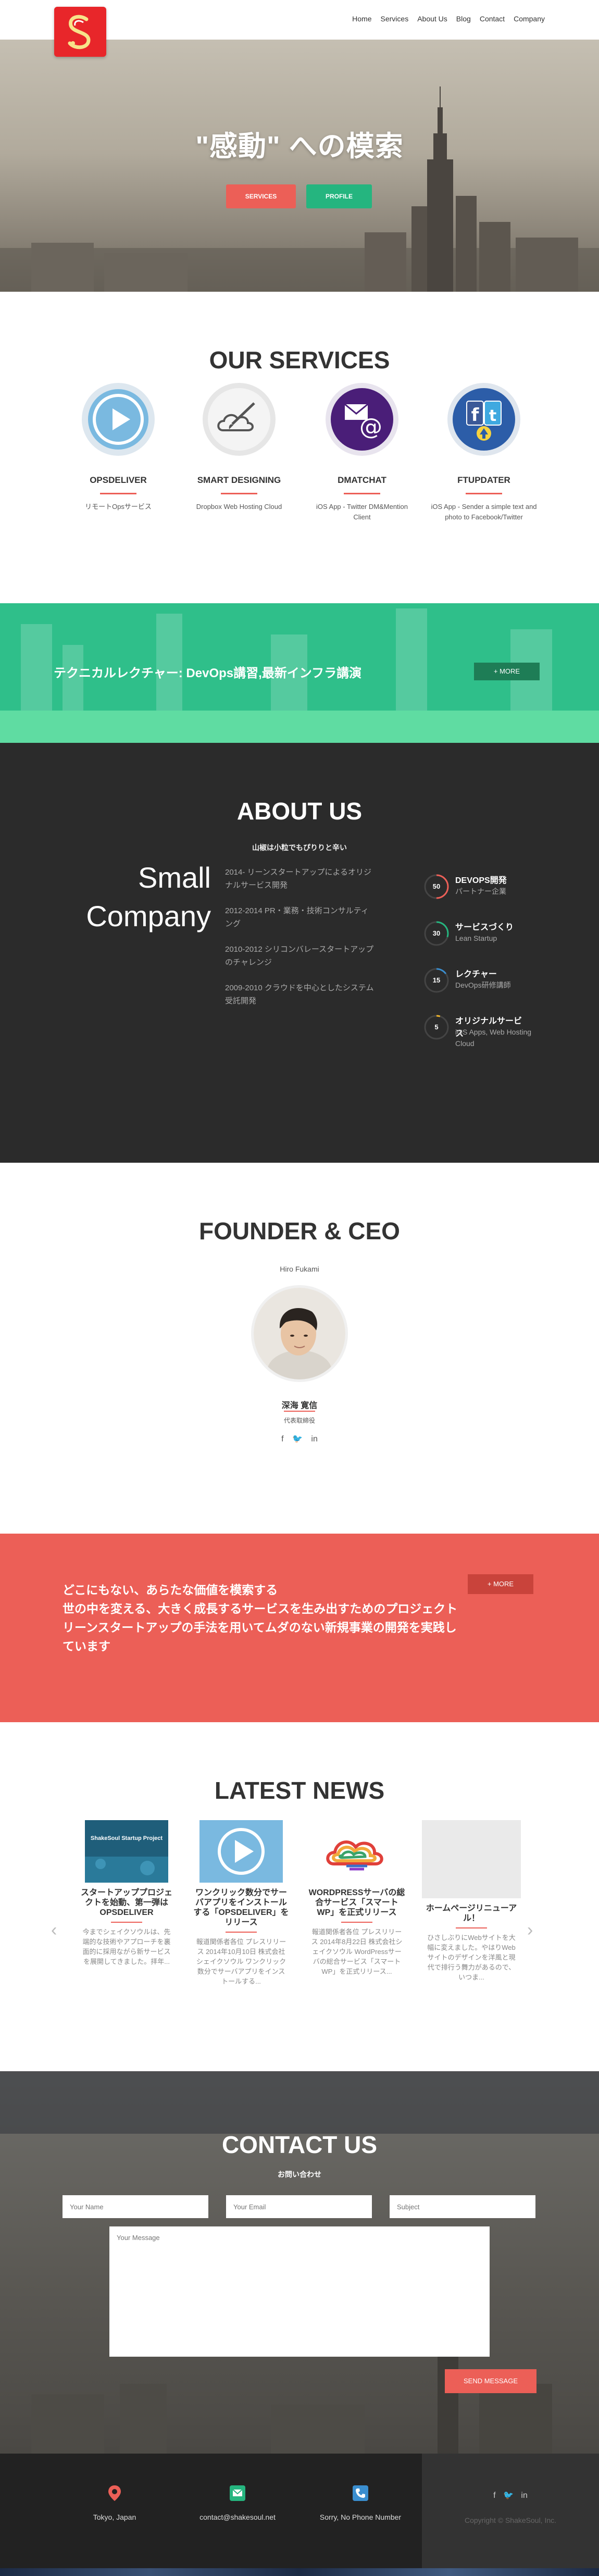 The image size is (599, 2576). I want to click on founder-name-jp: 深海 寛信, so click(299, 1405).